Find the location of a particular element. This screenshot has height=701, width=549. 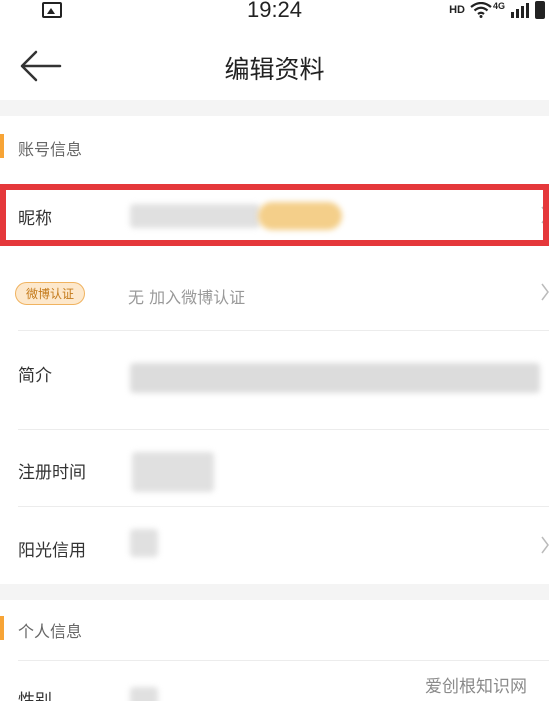

intro-label: 简介 is located at coordinates (35, 376).